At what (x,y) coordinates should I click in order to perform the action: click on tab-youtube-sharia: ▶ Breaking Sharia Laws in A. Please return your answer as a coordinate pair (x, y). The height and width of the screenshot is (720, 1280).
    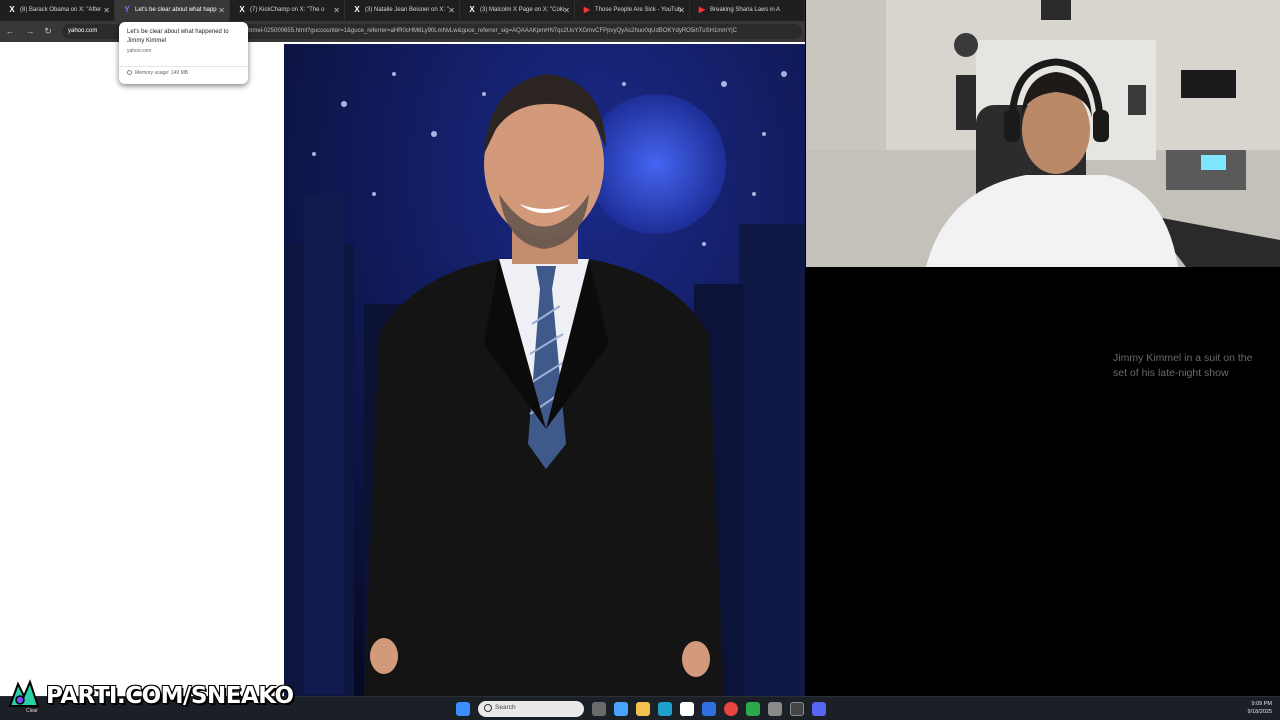
    Looking at the image, I should click on (747, 10).